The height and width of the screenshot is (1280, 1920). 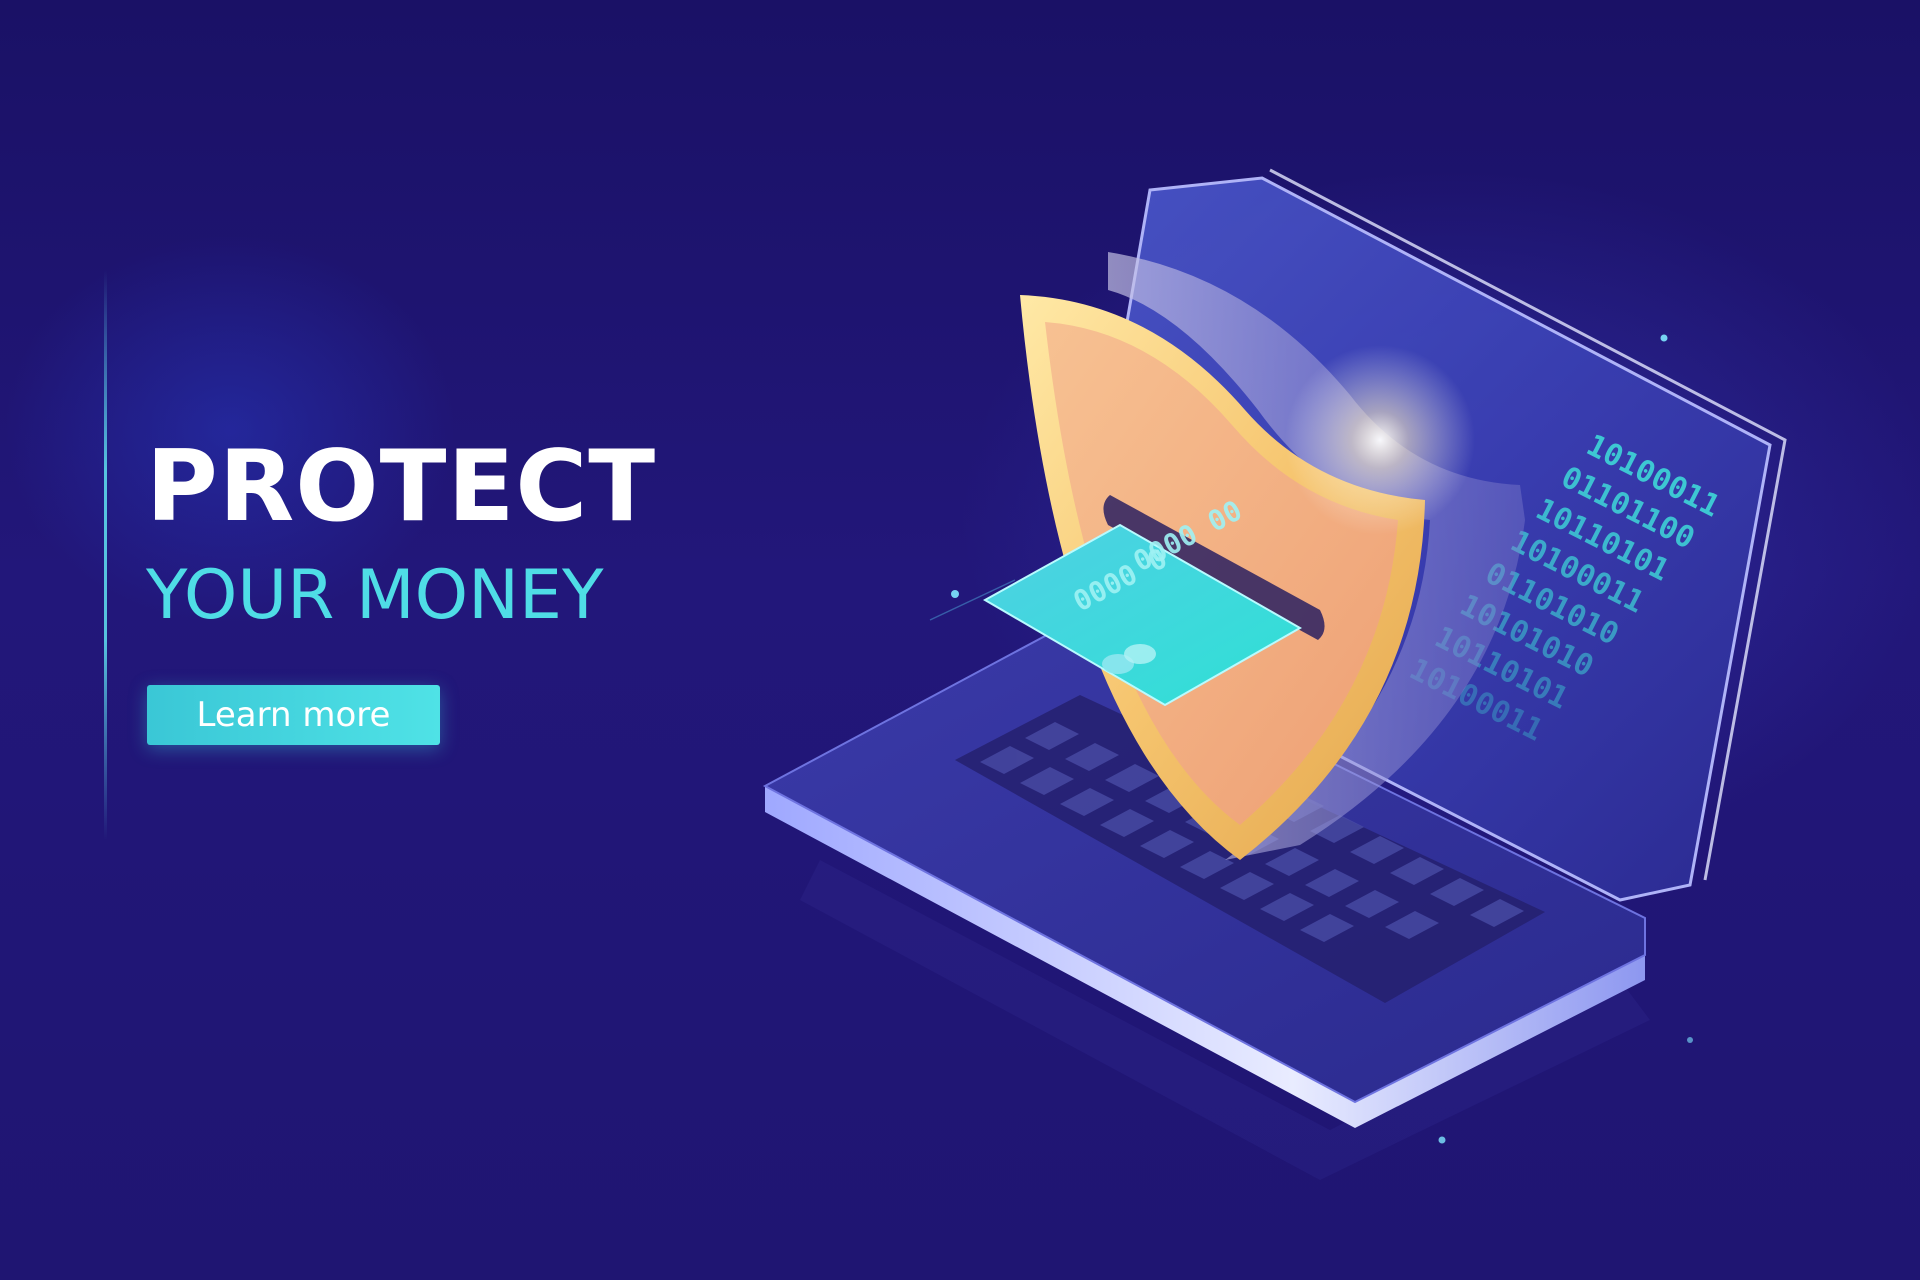 What do you see at coordinates (1140, 654) in the screenshot?
I see `card-chip-logo` at bounding box center [1140, 654].